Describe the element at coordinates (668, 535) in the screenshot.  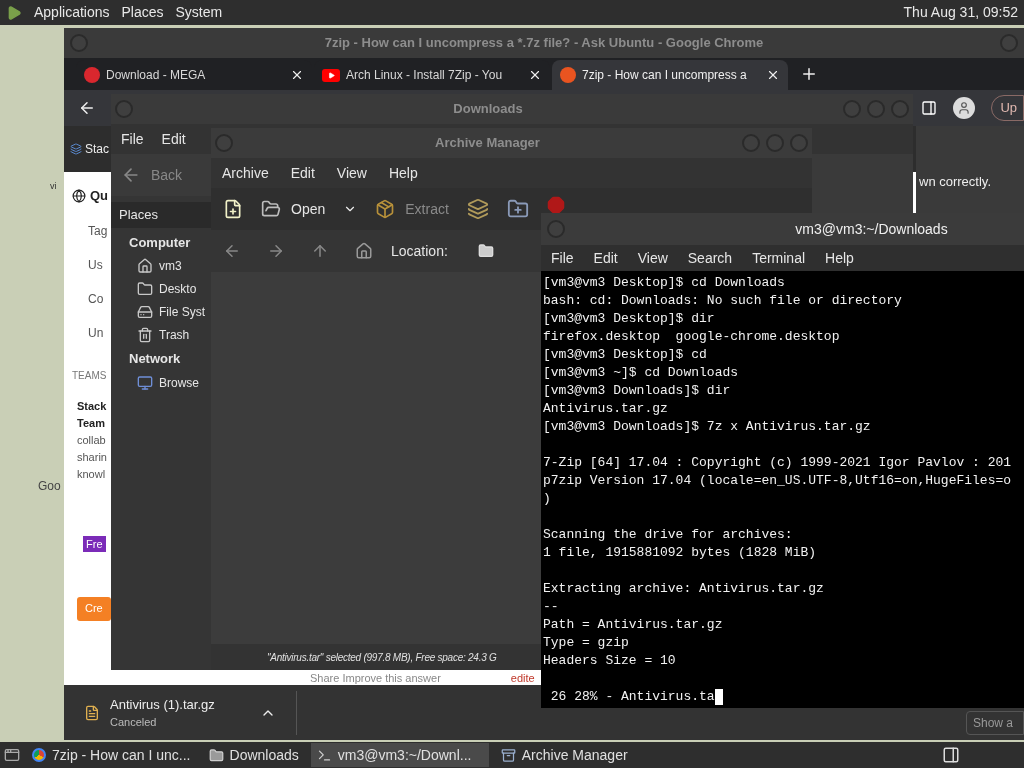
I see `terminal-line: Scanning the drive for archives:` at that location.